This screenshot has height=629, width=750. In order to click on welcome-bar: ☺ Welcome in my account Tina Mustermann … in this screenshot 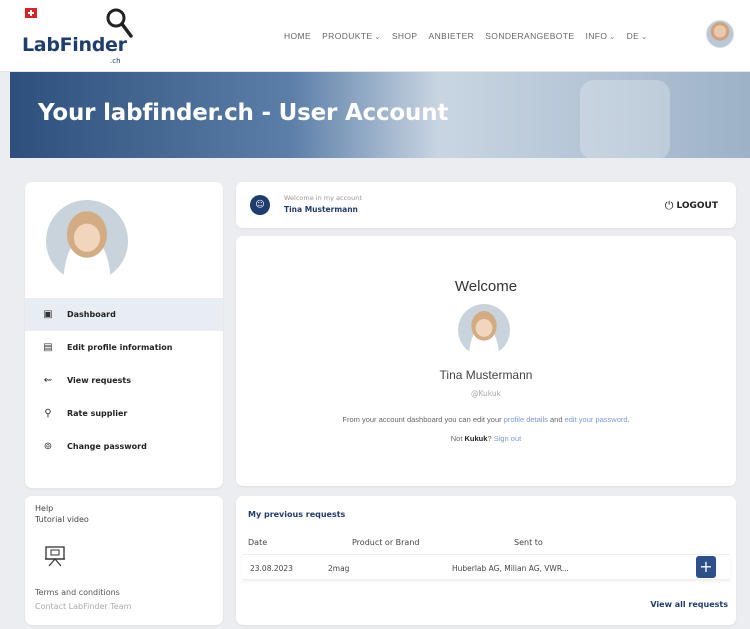, I will do `click(486, 205)`.